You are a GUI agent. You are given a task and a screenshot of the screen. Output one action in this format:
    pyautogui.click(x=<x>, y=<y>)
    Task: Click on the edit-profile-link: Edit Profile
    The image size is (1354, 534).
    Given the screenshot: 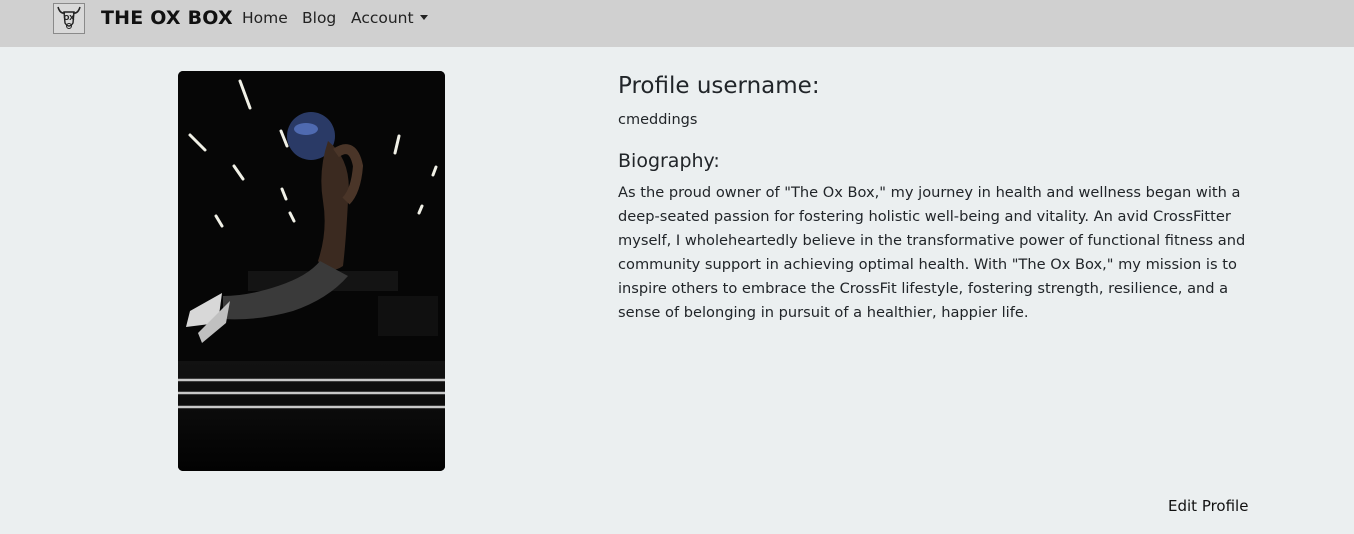 What is the action you would take?
    pyautogui.click(x=1208, y=506)
    